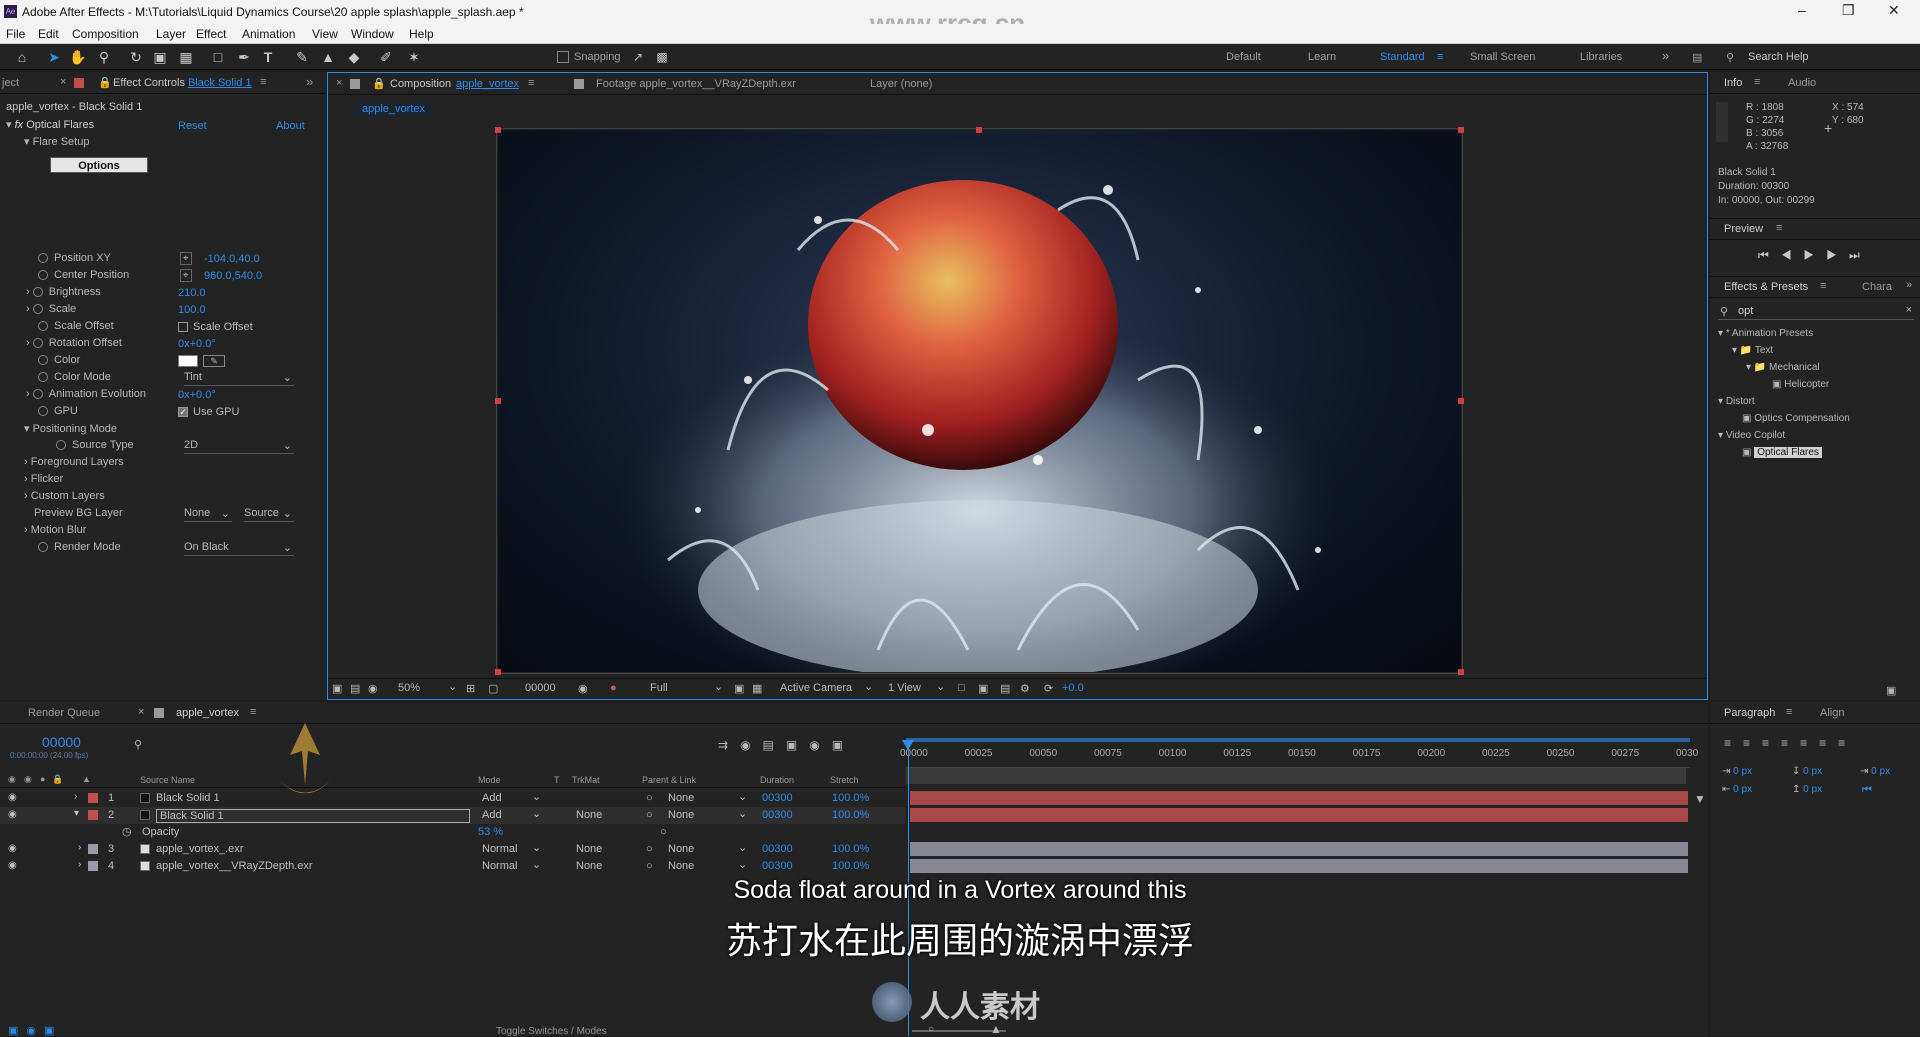 The width and height of the screenshot is (1920, 1037). Describe the element at coordinates (56, 143) in the screenshot. I see `flare-setup-group: ▾ Flare Setup` at that location.